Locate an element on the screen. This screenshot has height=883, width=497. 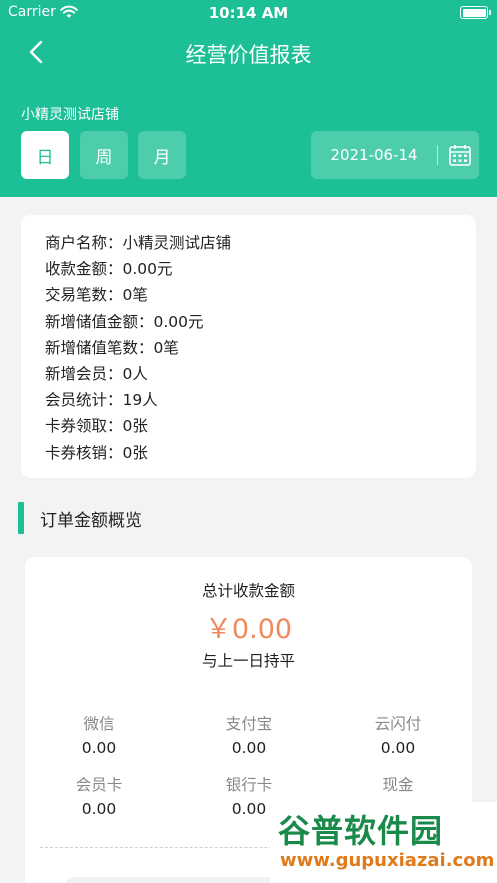
total-amount-value: ￥0.00 is located at coordinates (248, 629).